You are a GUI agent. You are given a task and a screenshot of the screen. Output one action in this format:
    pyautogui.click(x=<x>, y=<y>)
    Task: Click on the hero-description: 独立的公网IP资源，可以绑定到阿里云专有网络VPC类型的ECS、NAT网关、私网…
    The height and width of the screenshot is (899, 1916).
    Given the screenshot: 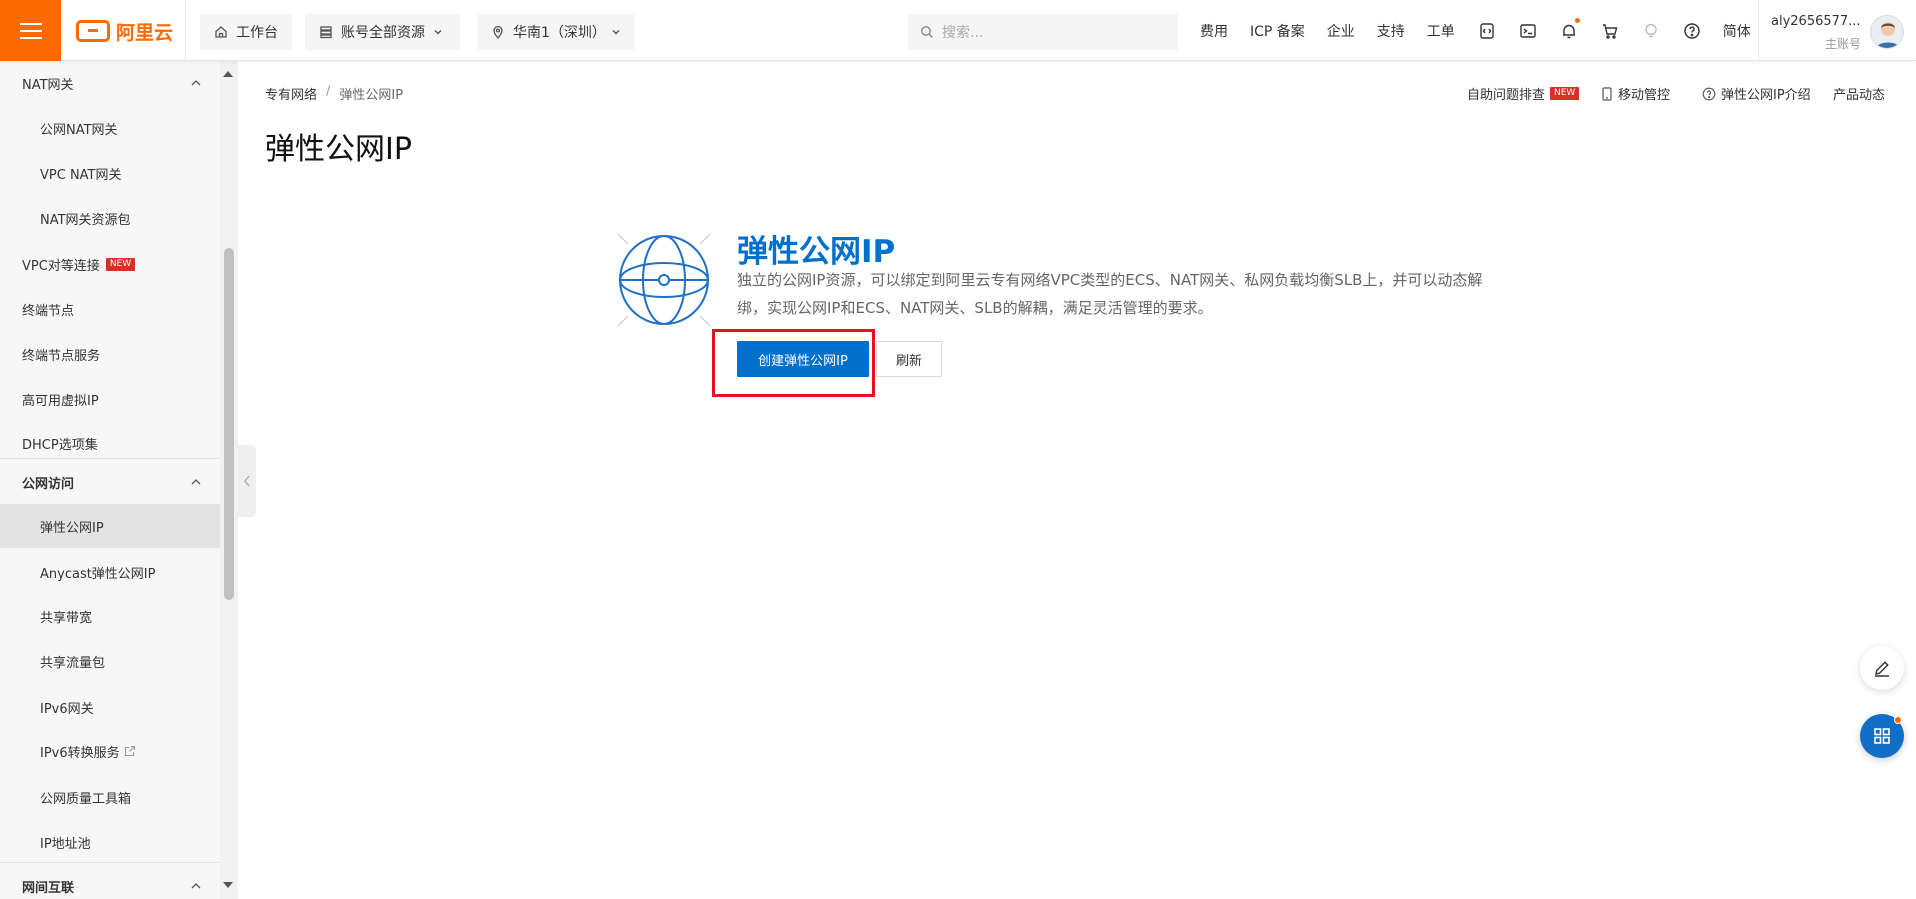 What is the action you would take?
    pyautogui.click(x=1110, y=294)
    